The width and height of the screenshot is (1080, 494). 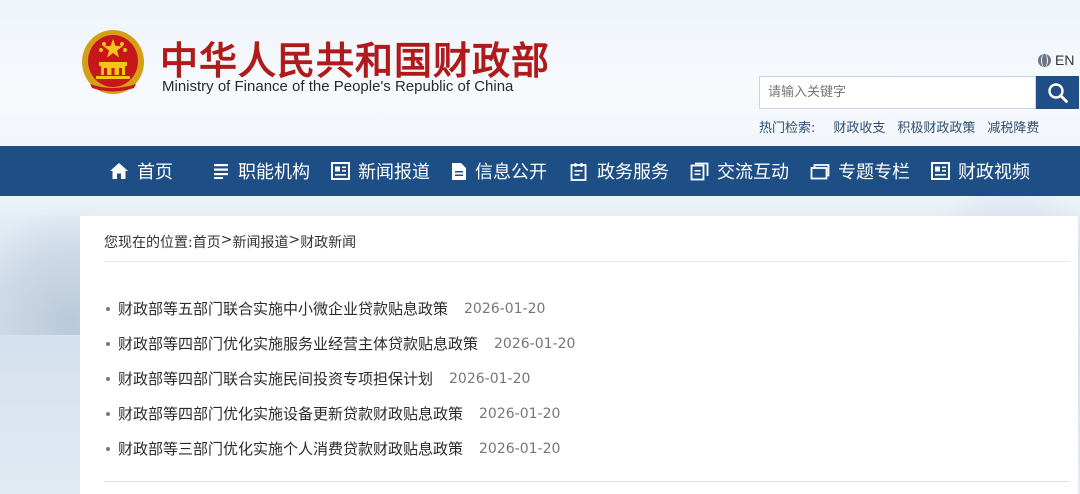 I want to click on list-item: 财政部等四部门优化实施服务业经营主体贷款贴息政策 2026-01-20, so click(x=576, y=343).